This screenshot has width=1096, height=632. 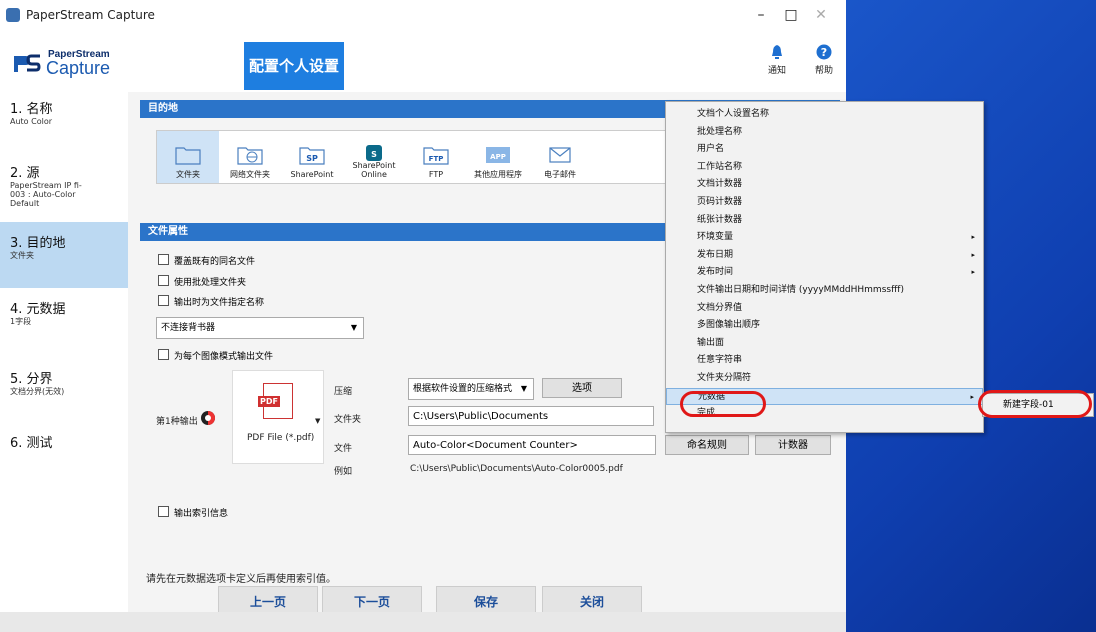 What do you see at coordinates (343, 392) in the screenshot?
I see `compress-label: 压缩` at bounding box center [343, 392].